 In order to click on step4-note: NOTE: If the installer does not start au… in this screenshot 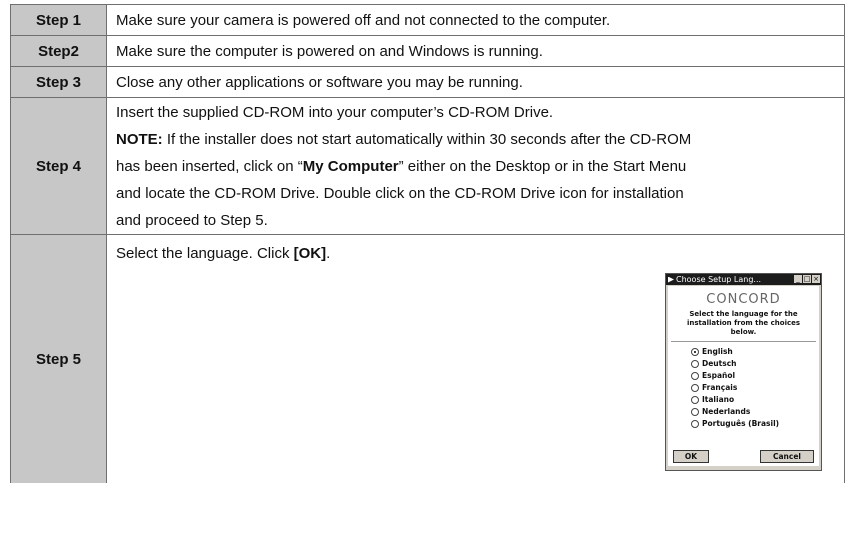, I will do `click(477, 139)`.